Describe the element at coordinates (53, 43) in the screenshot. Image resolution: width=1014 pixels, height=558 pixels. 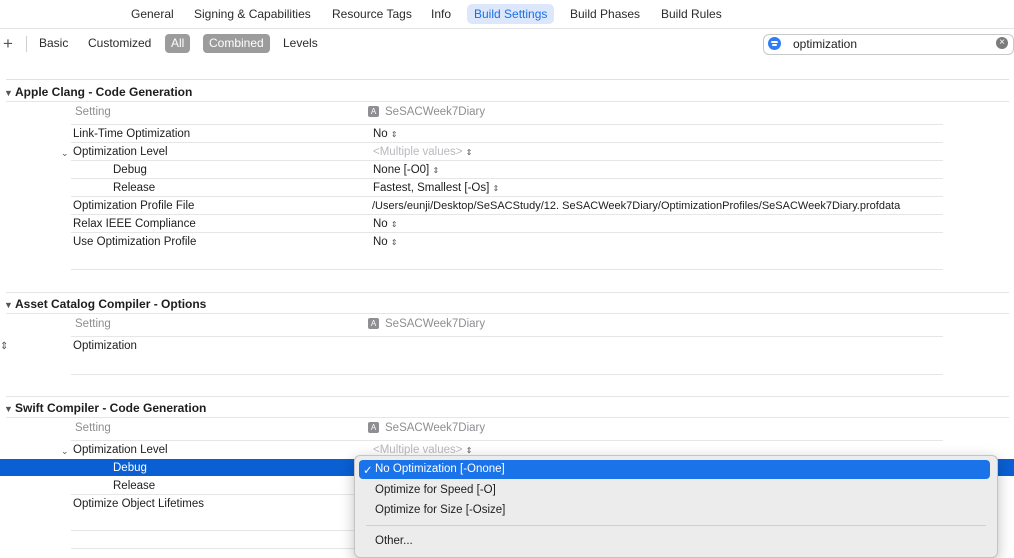
I see `filter-basic-button: Basic` at that location.